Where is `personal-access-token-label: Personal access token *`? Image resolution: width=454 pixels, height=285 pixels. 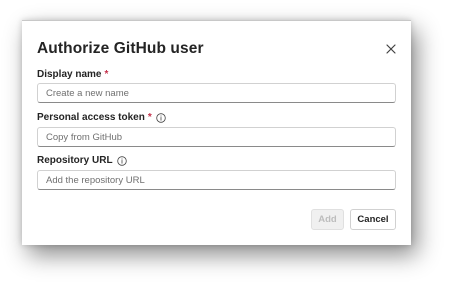 personal-access-token-label: Personal access token * is located at coordinates (101, 117).